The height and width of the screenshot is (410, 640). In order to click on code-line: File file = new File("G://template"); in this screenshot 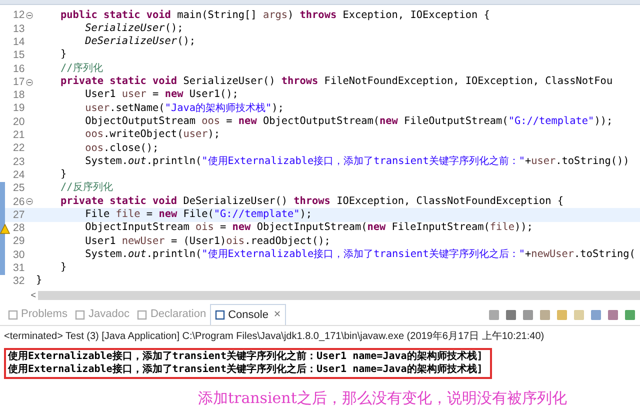, I will do `click(198, 215)`.